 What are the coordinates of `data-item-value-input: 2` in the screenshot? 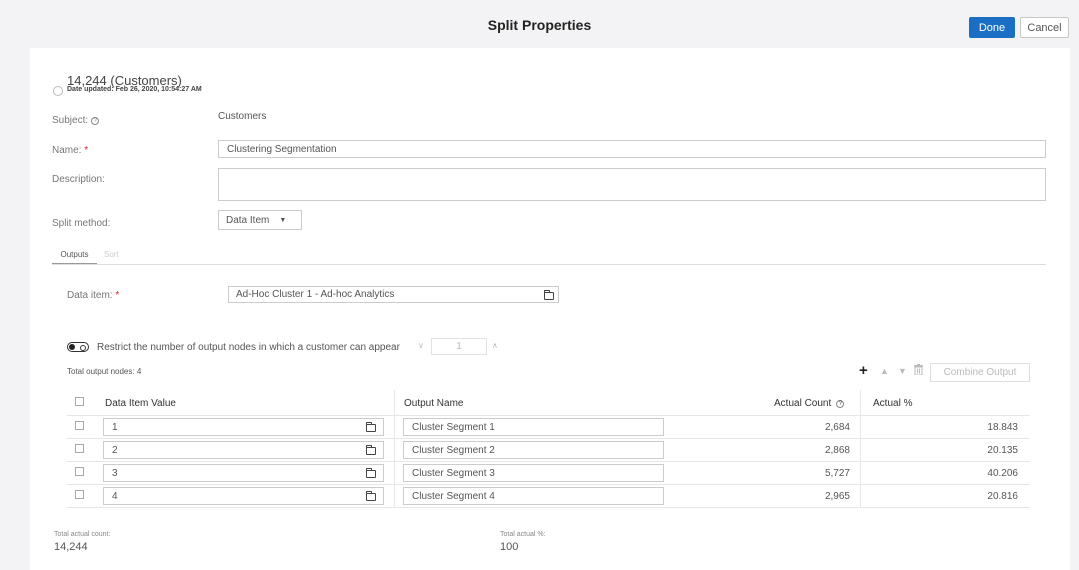 It's located at (243, 450).